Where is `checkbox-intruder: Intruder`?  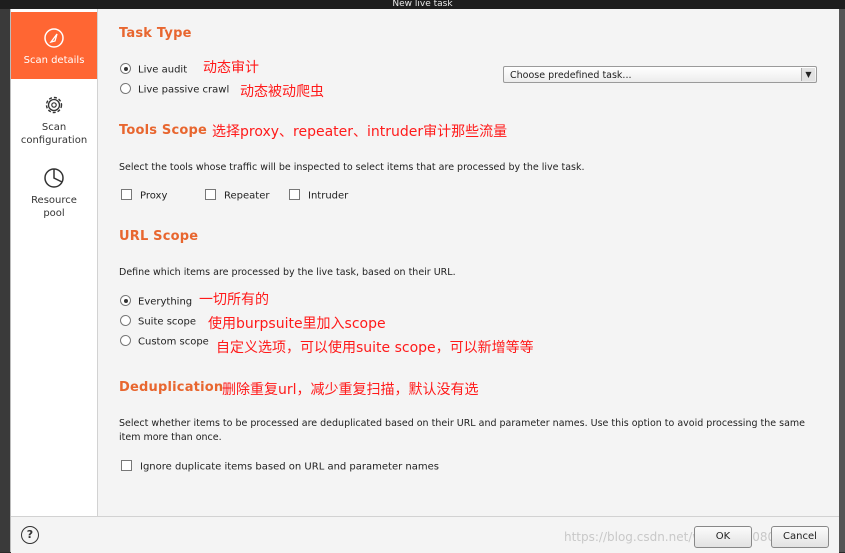
checkbox-intruder: Intruder is located at coordinates (319, 195).